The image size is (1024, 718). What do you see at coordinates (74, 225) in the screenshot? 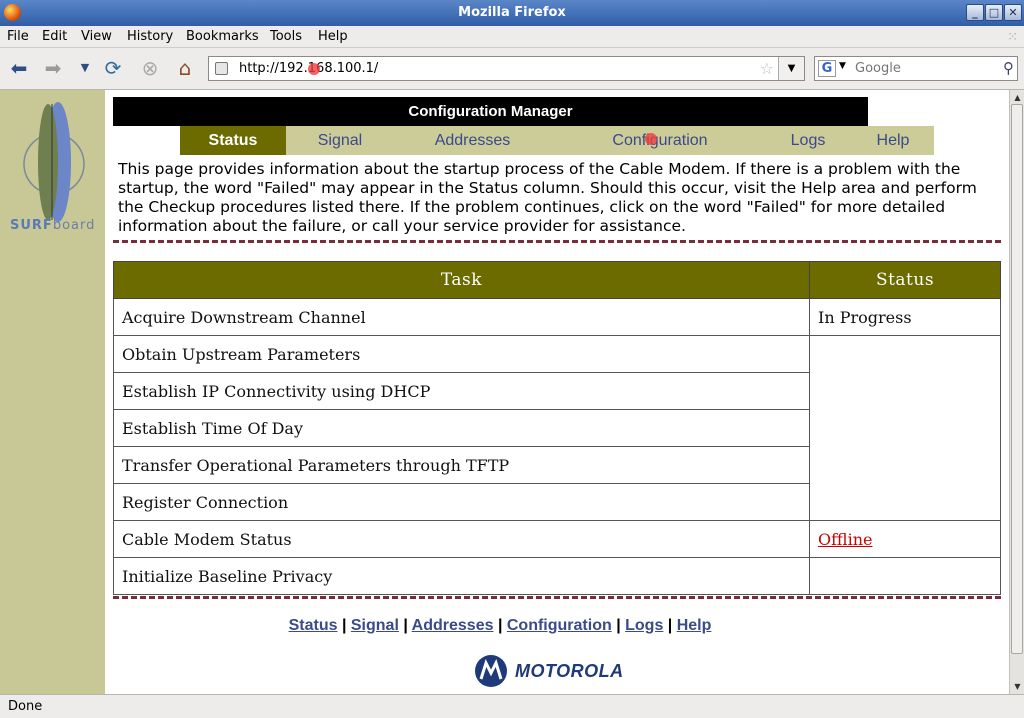
I see `logo-suffix: board` at bounding box center [74, 225].